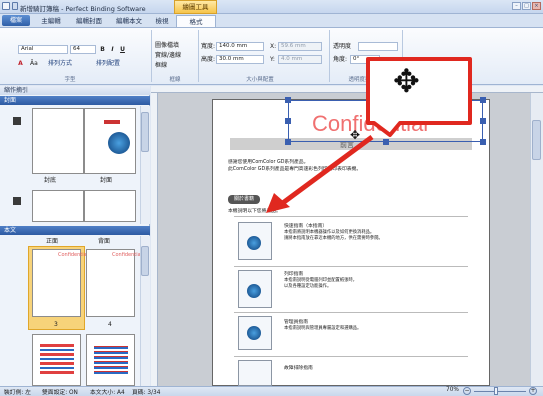  Describe the element at coordinates (60, 393) in the screenshot. I see `status-duplex: 雙面設定: ON` at that location.